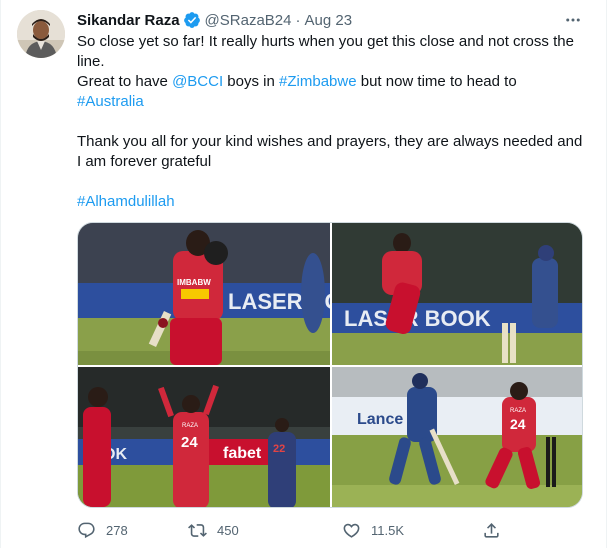 Image resolution: width=607 pixels, height=548 pixels. I want to click on author-name: Sikandar Raza, so click(128, 20).